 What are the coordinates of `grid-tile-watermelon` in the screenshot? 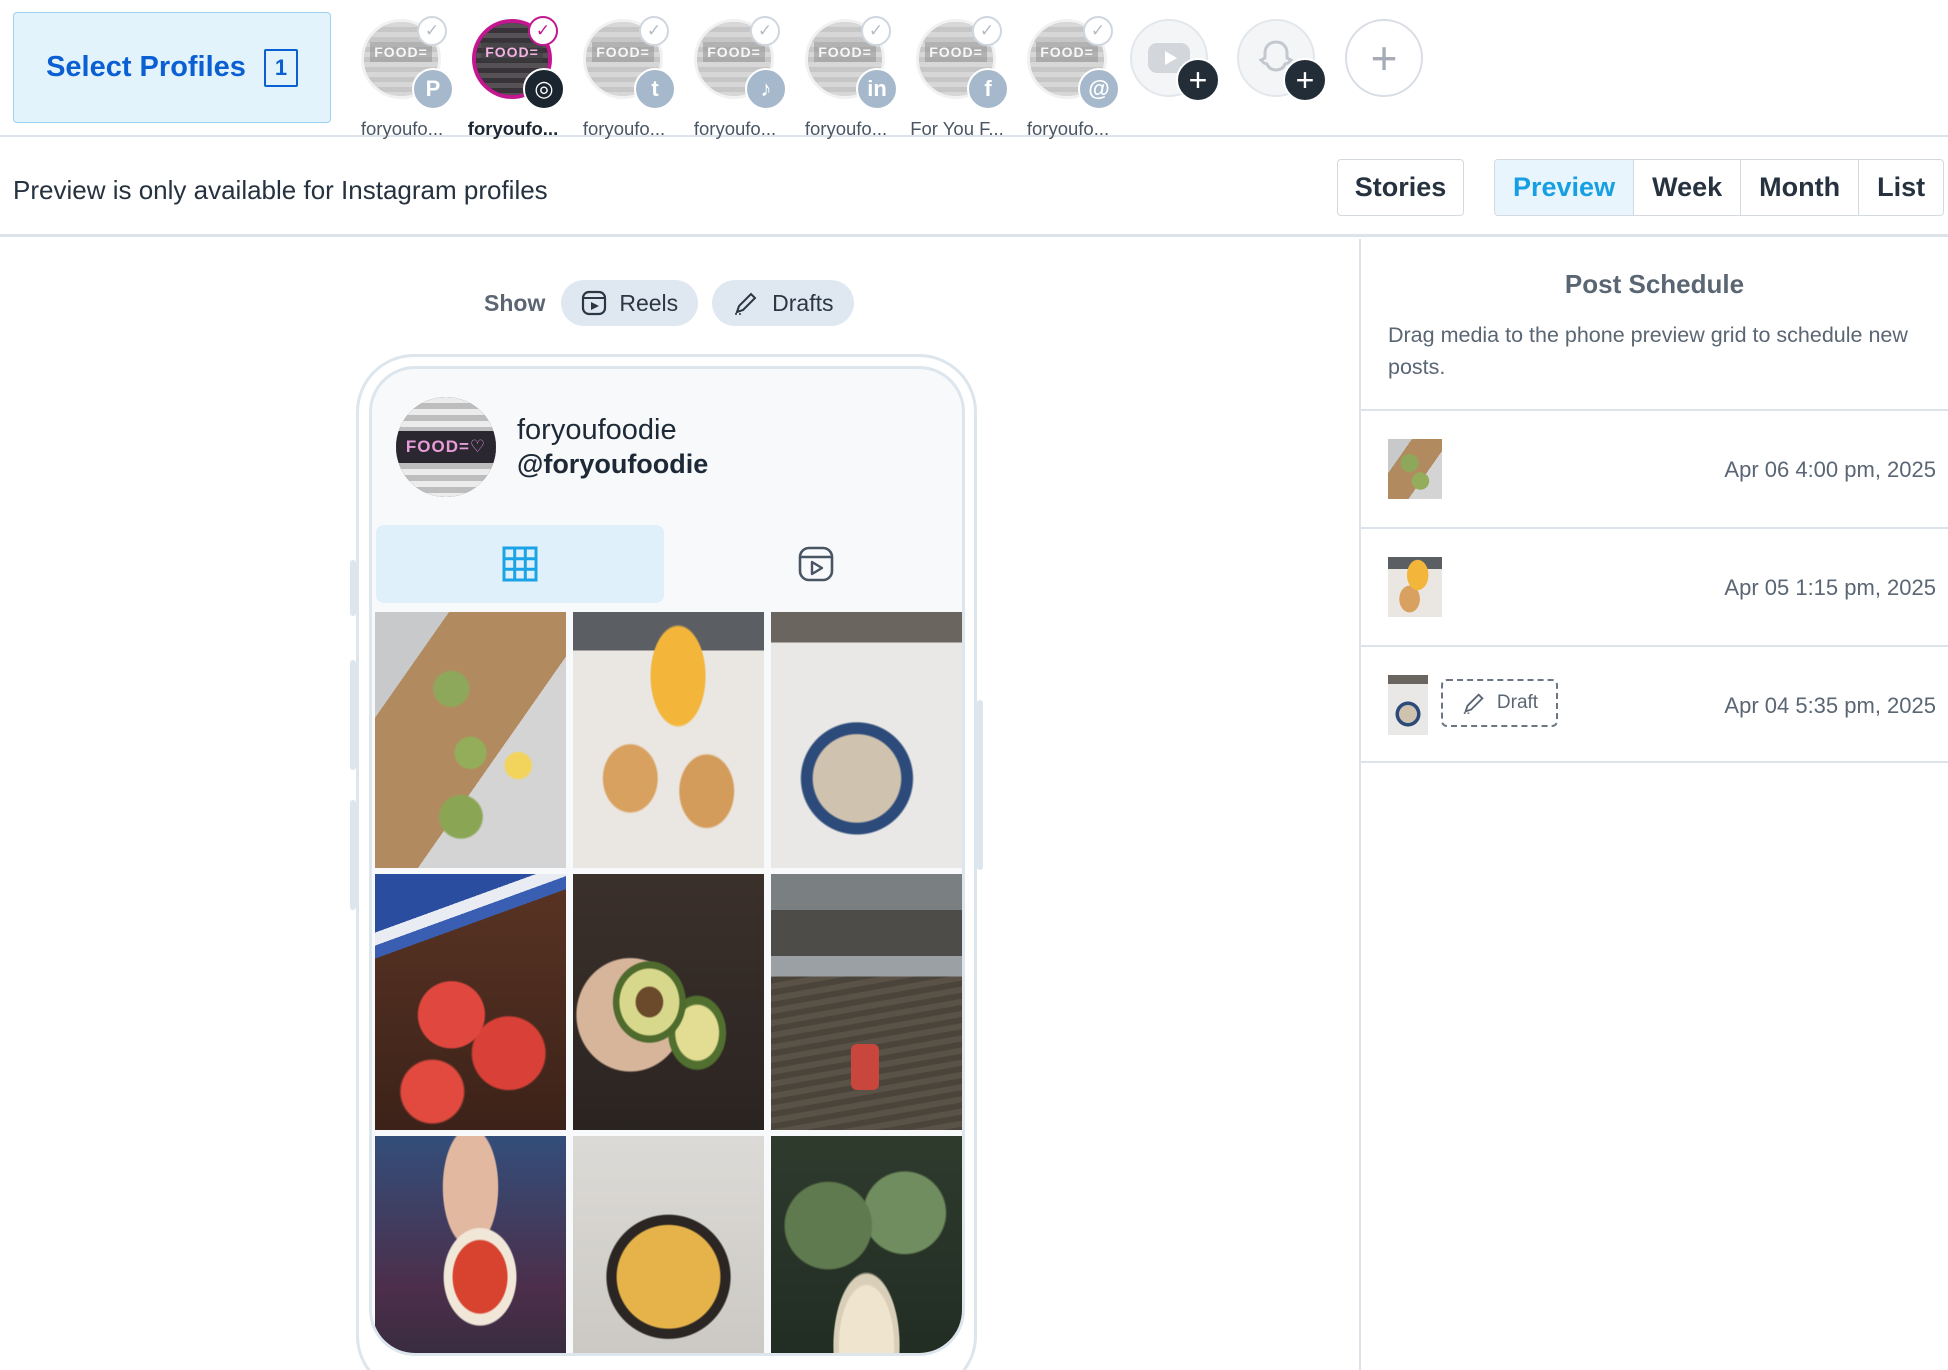 It's located at (470, 1002).